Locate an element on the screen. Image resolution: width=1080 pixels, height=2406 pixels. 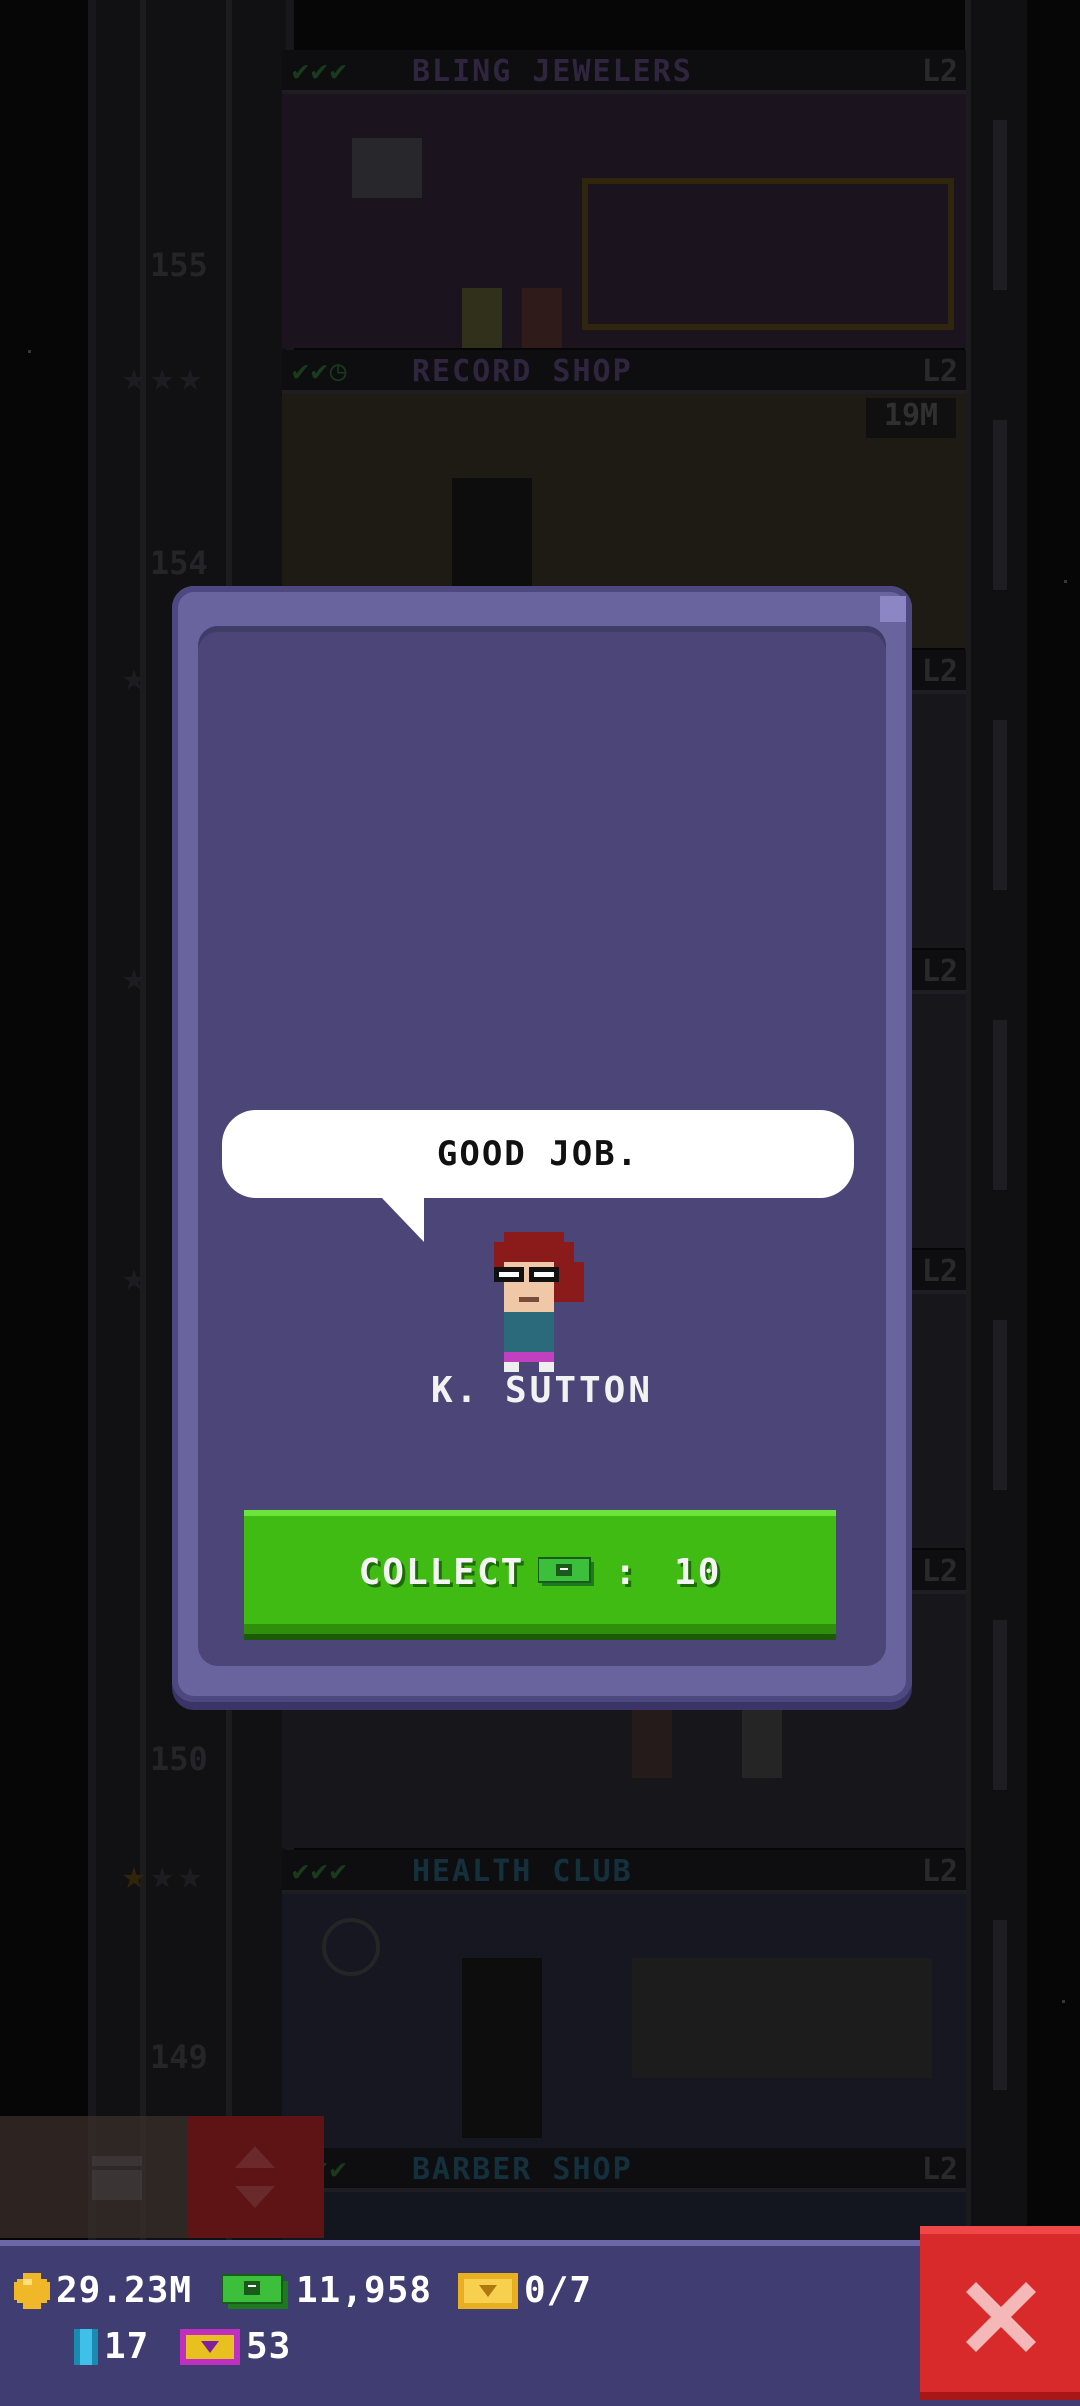
tickets-stat: 0/7 is located at coordinates (525, 2290).